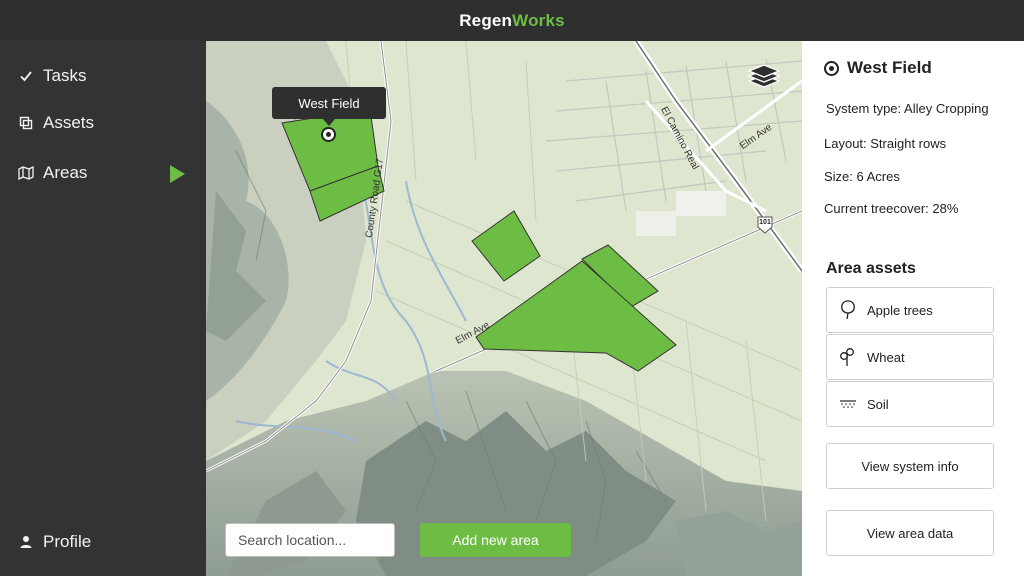 This screenshot has width=1024, height=576. I want to click on soil-icon, so click(848, 404).